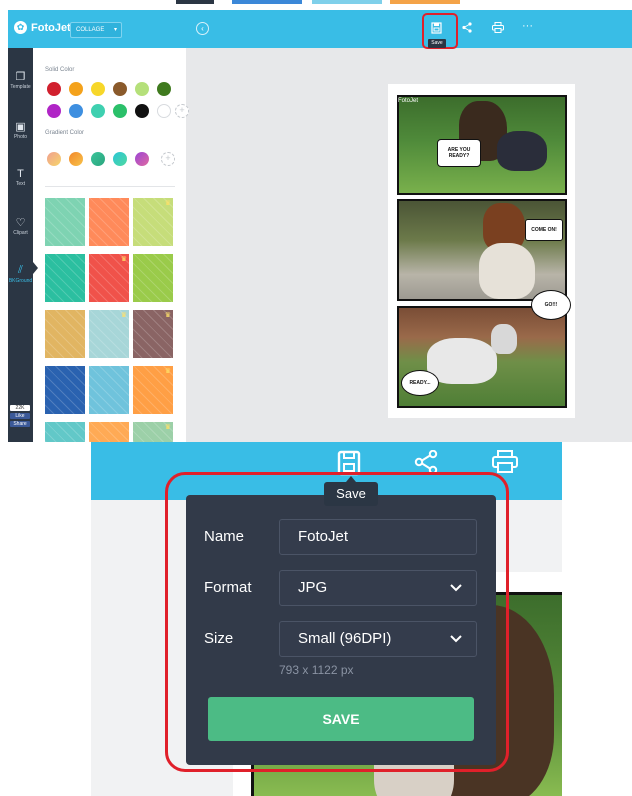 The image size is (632, 796). I want to click on sidebar-item-background: ⫽ BKGround, so click(20, 274).